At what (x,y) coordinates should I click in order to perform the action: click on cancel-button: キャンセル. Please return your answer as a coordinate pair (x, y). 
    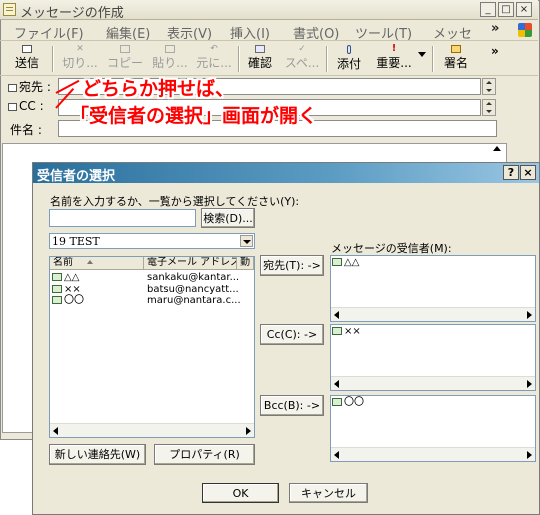
    Looking at the image, I should click on (328, 493).